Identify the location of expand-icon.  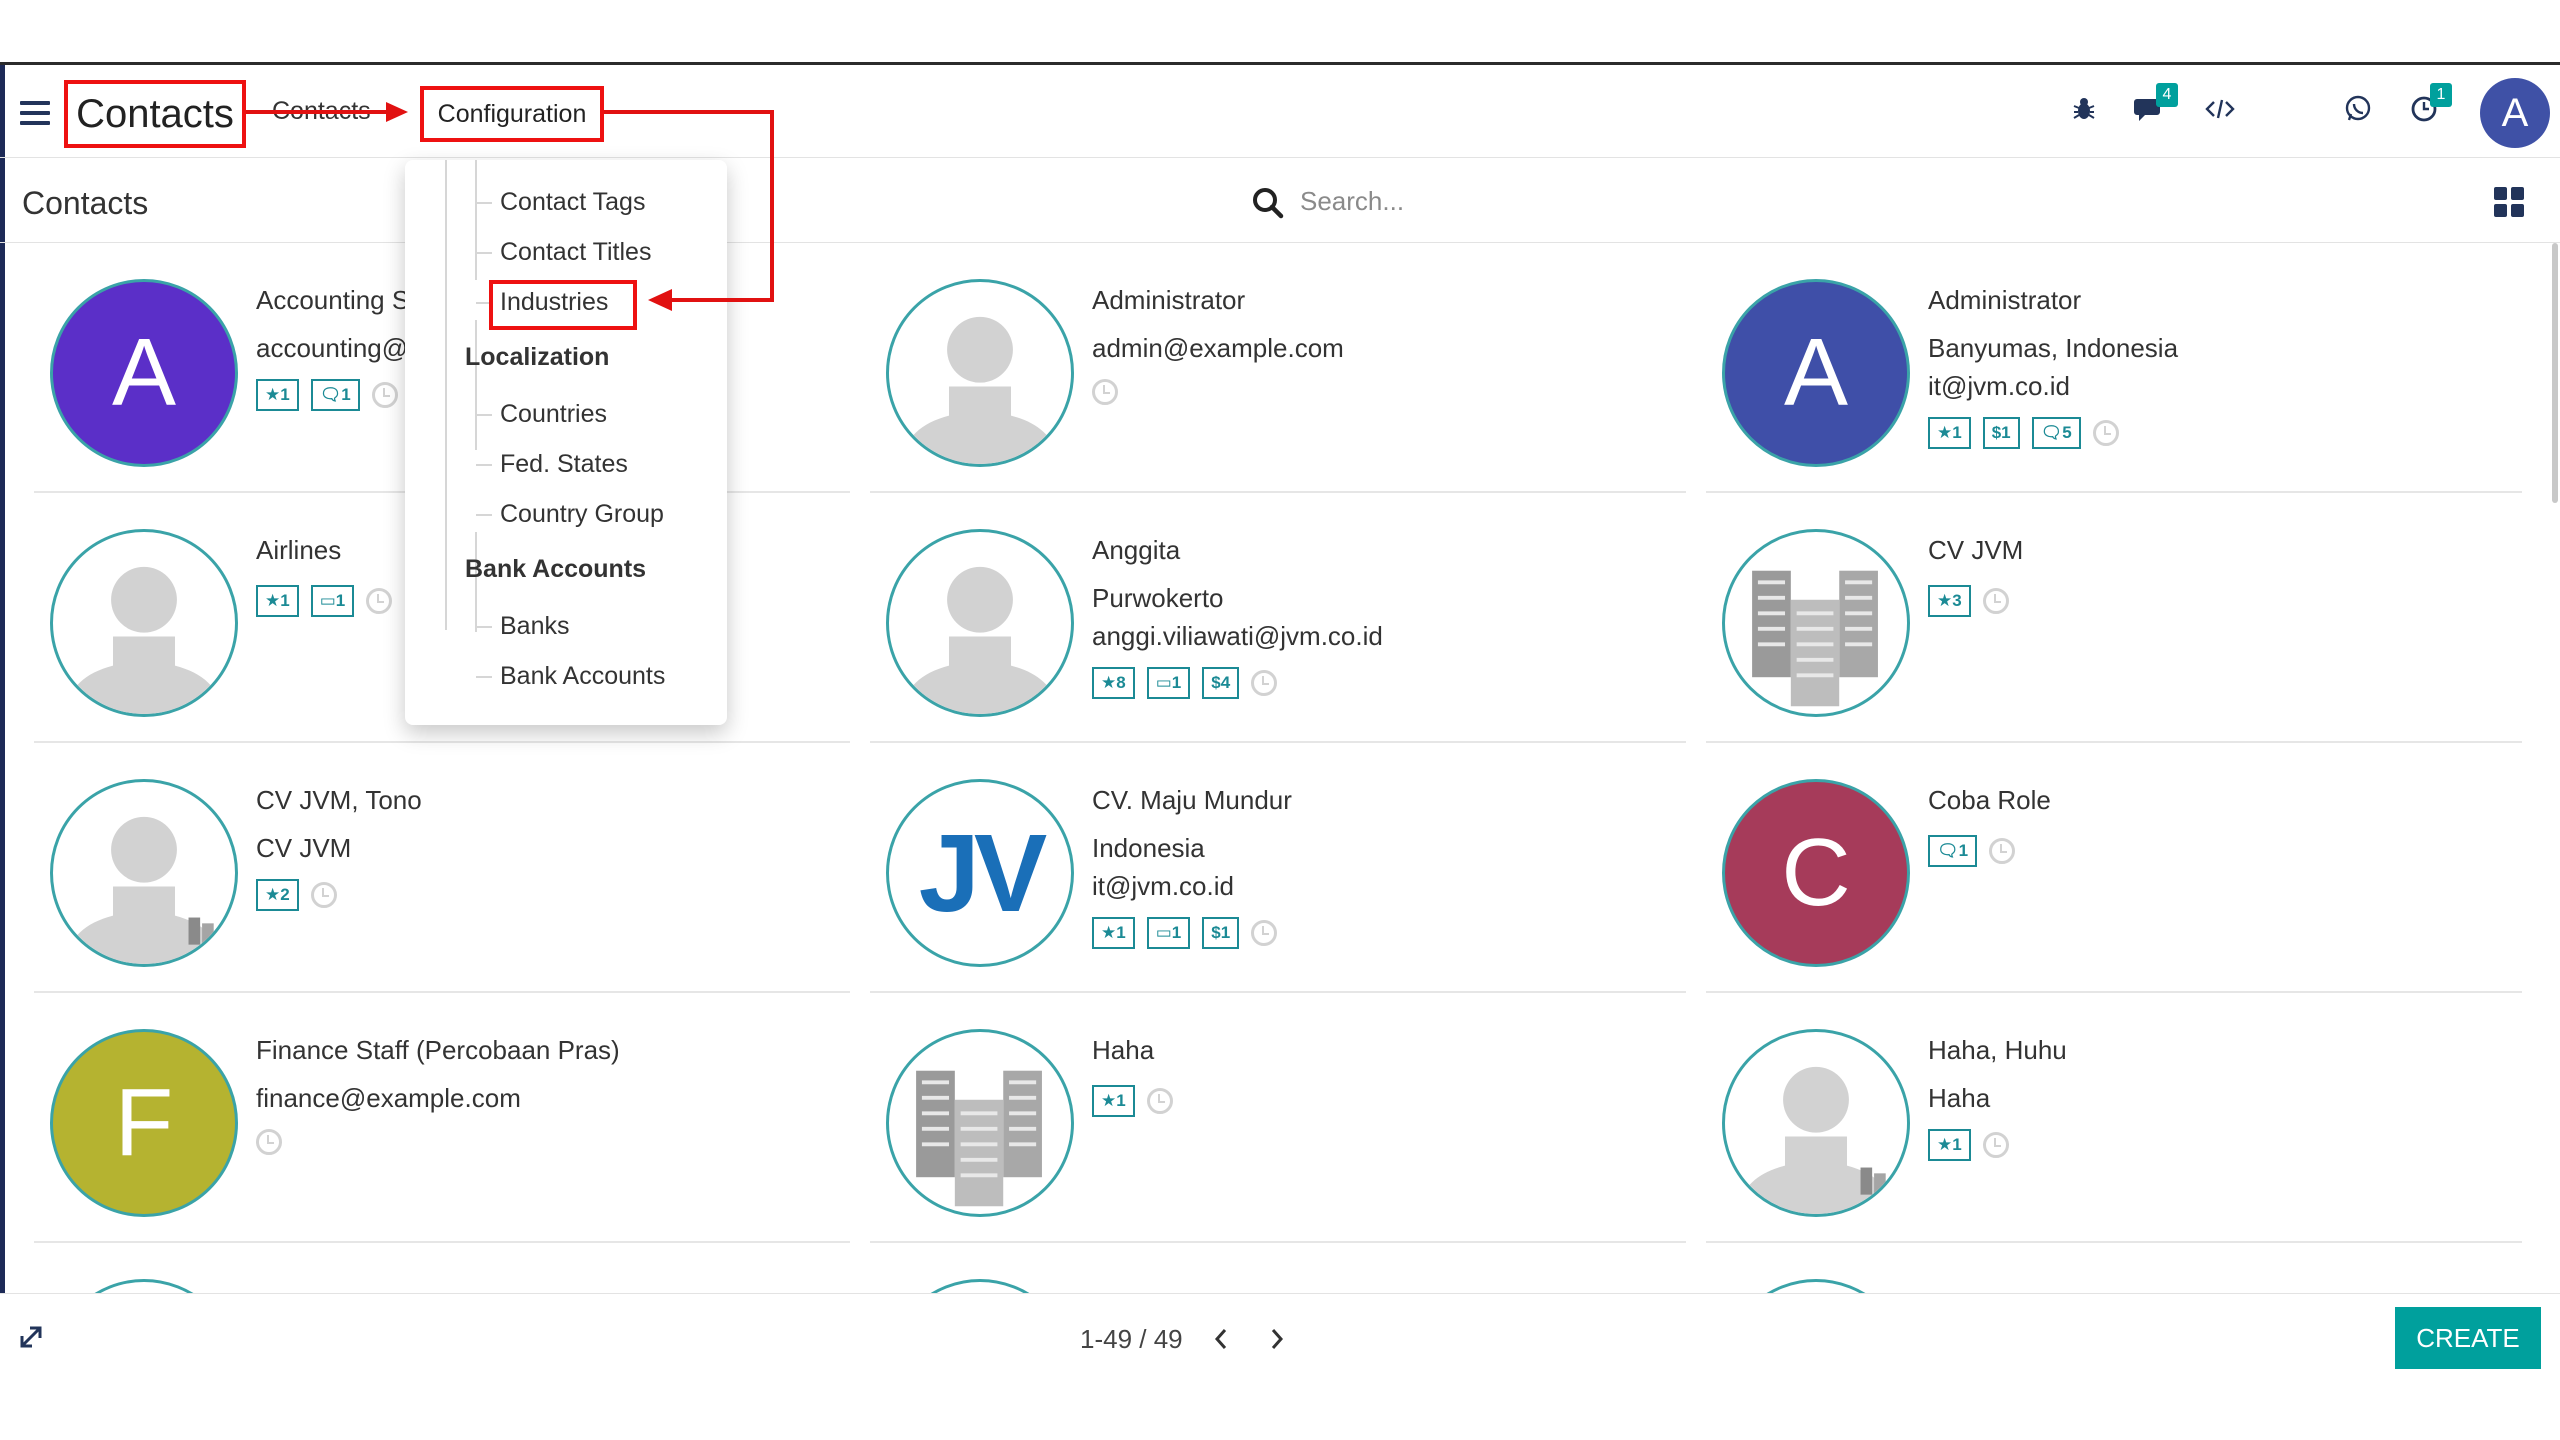
(31, 1337).